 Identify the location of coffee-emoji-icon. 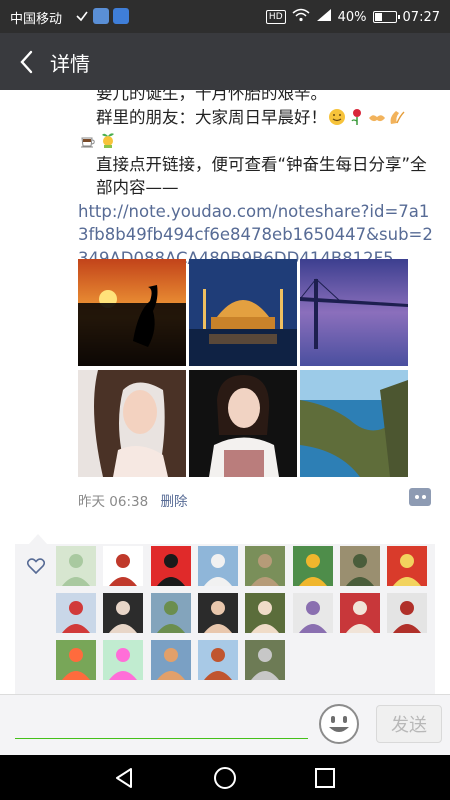
(88, 140).